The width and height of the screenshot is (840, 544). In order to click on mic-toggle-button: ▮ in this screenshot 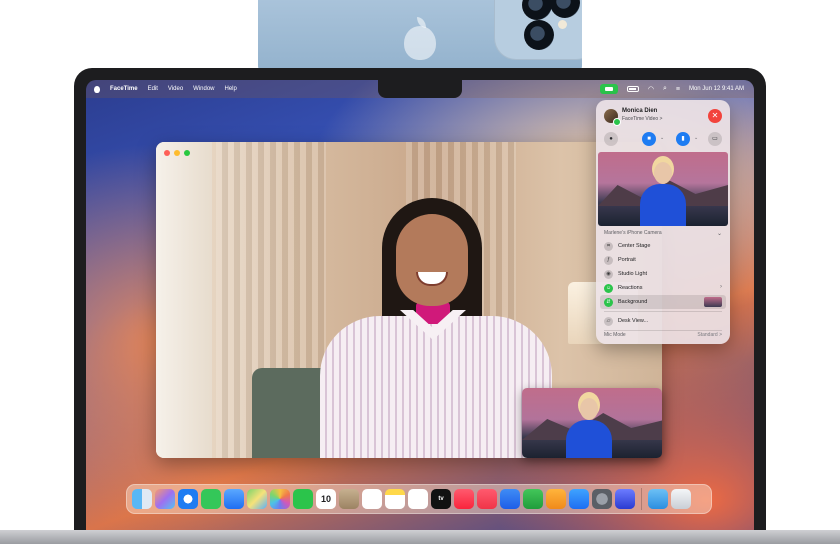, I will do `click(683, 139)`.